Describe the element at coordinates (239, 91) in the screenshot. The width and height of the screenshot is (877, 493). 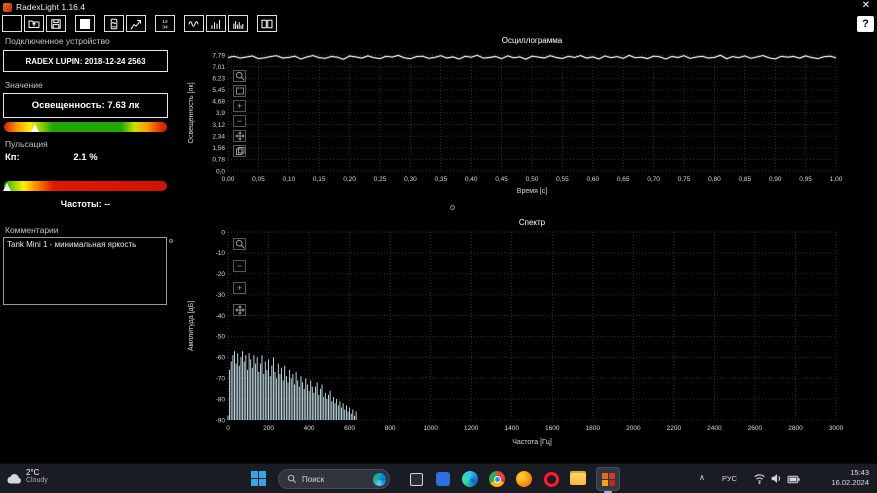
I see `zoom-window-icon` at that location.